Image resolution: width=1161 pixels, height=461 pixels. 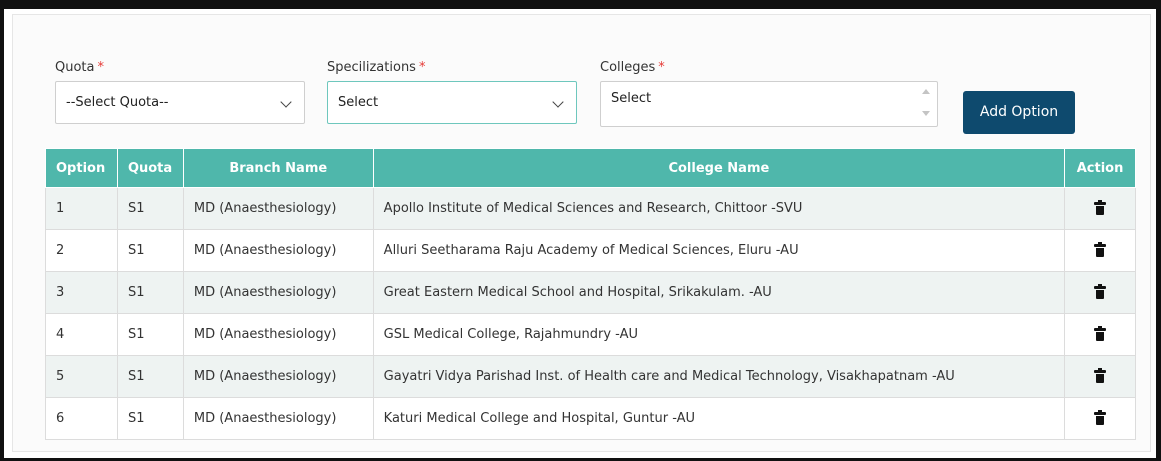 What do you see at coordinates (926, 91) in the screenshot?
I see `scroll-up-icon` at bounding box center [926, 91].